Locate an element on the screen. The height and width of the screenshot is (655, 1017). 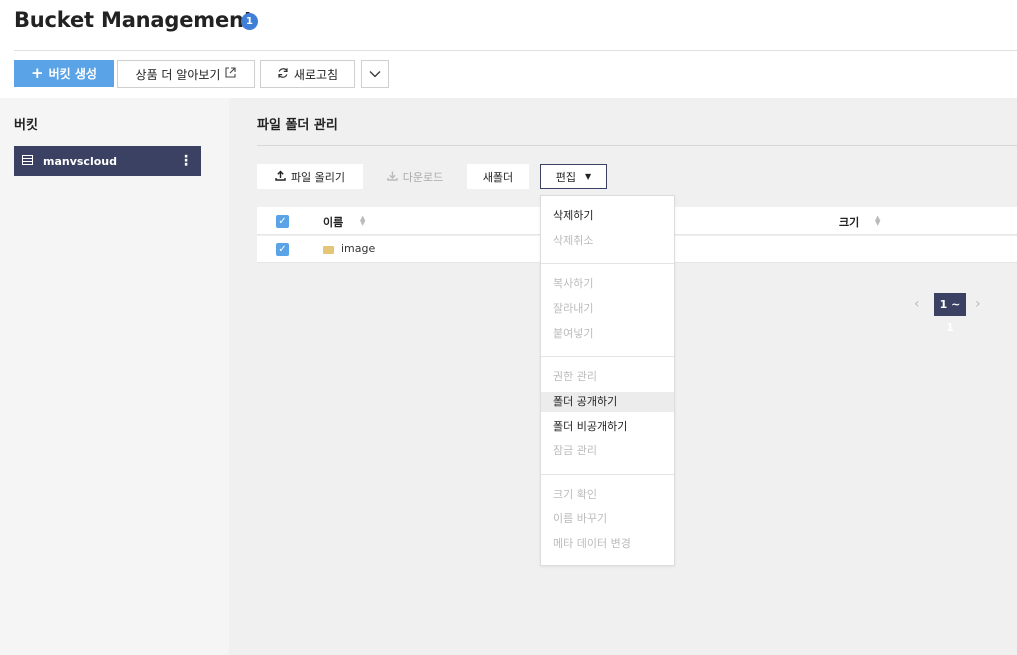
menu-item-delete: 삭제하기 is located at coordinates (607, 216).